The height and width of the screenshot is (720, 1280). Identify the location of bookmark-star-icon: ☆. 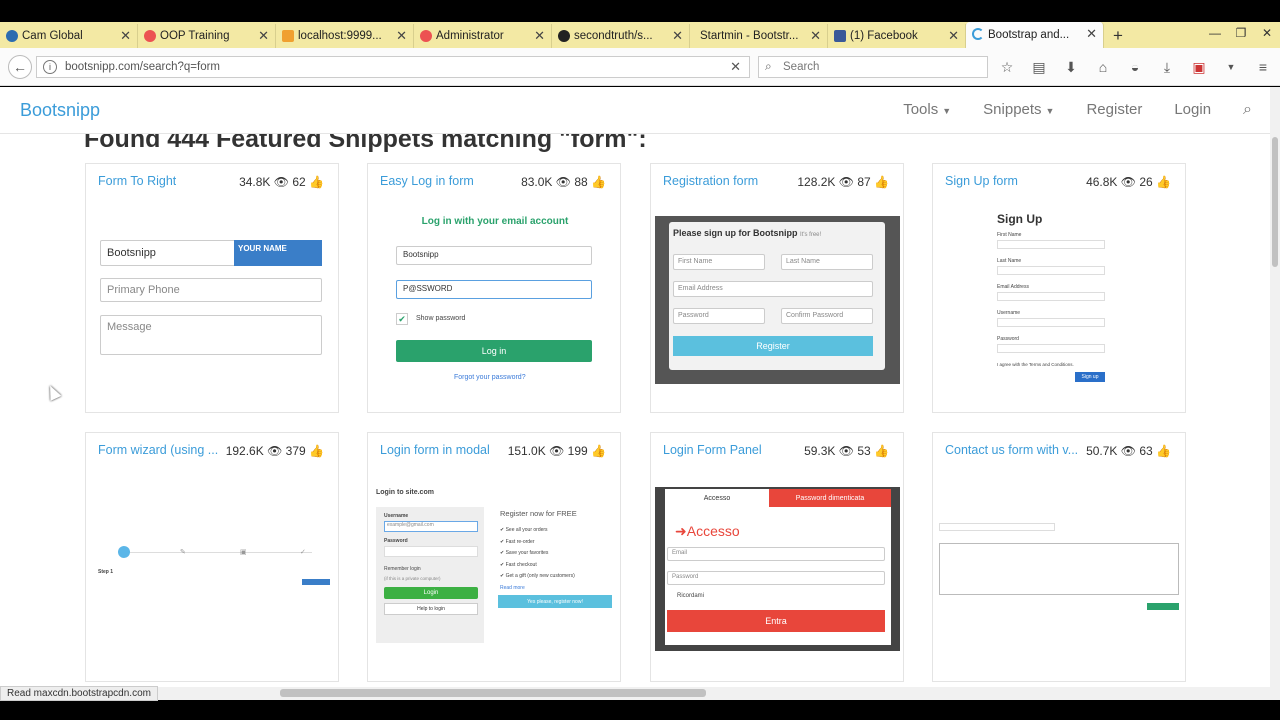
(1007, 67).